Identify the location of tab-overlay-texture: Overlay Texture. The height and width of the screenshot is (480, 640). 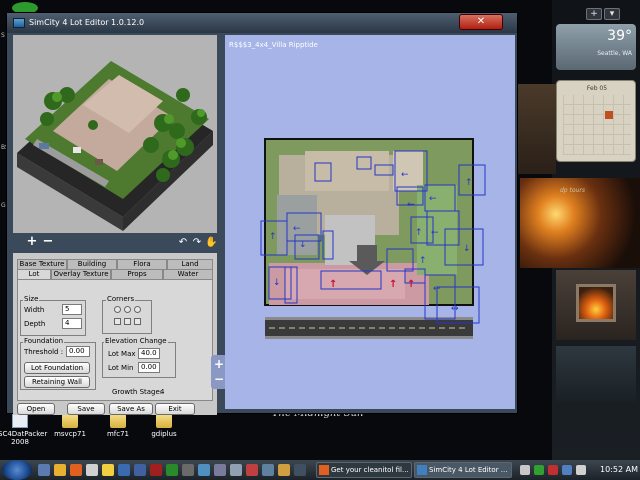
(81, 274).